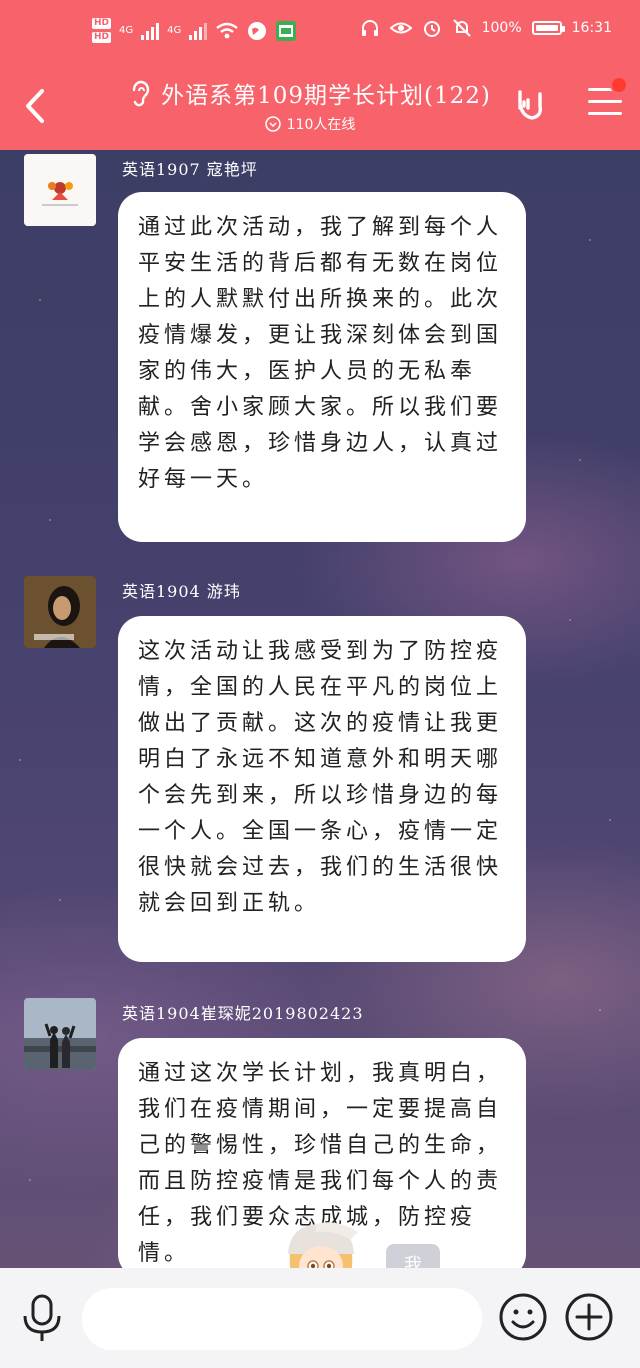 Image resolution: width=640 pixels, height=1368 pixels. What do you see at coordinates (369, 28) in the screenshot?
I see `headphone-icon` at bounding box center [369, 28].